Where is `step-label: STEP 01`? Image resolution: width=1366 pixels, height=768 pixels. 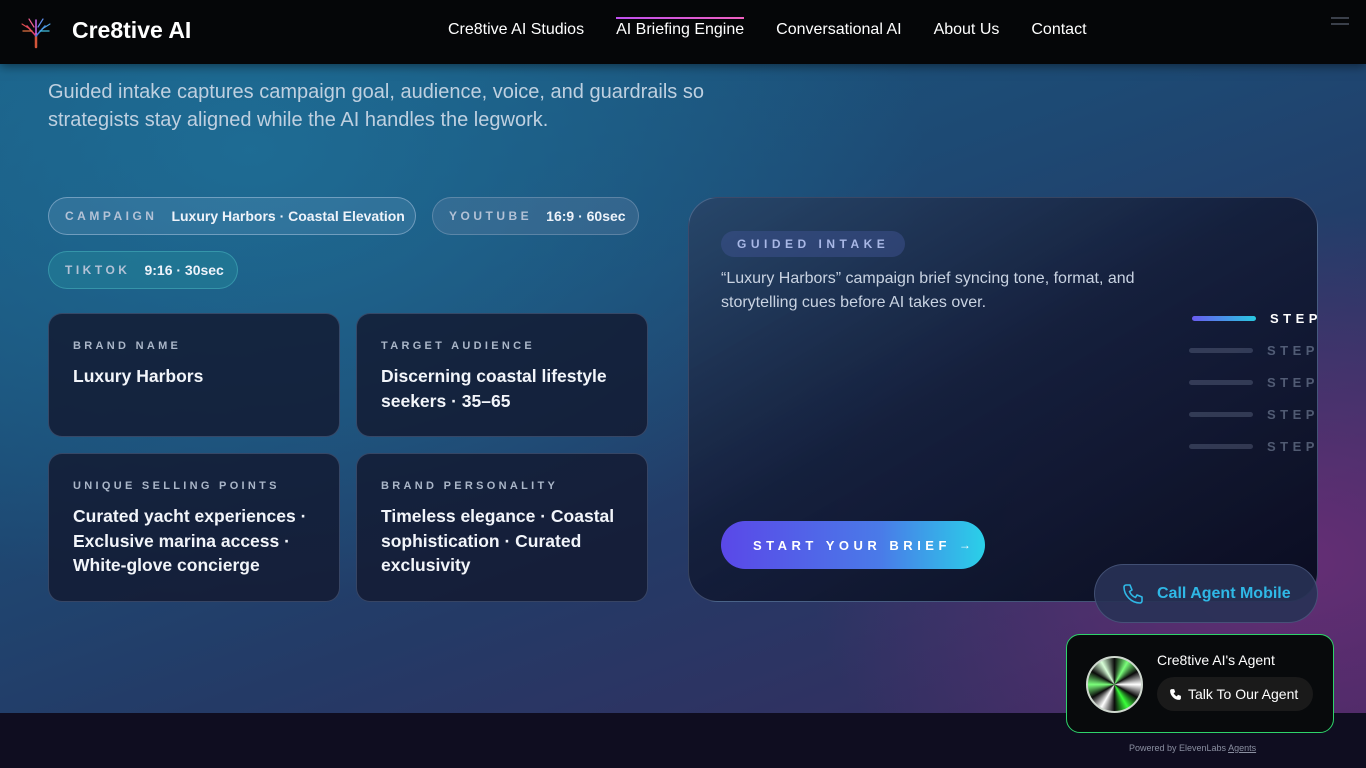 step-label: STEP 01 is located at coordinates (1294, 318).